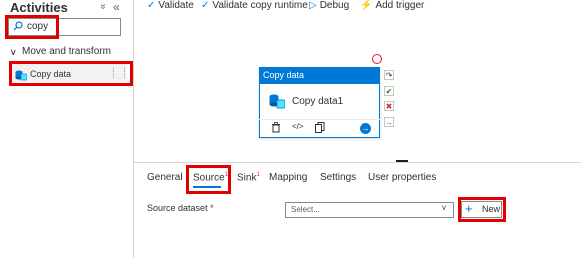  Describe the element at coordinates (258, 175) in the screenshot. I see `tab-sink-badge: 1` at that location.